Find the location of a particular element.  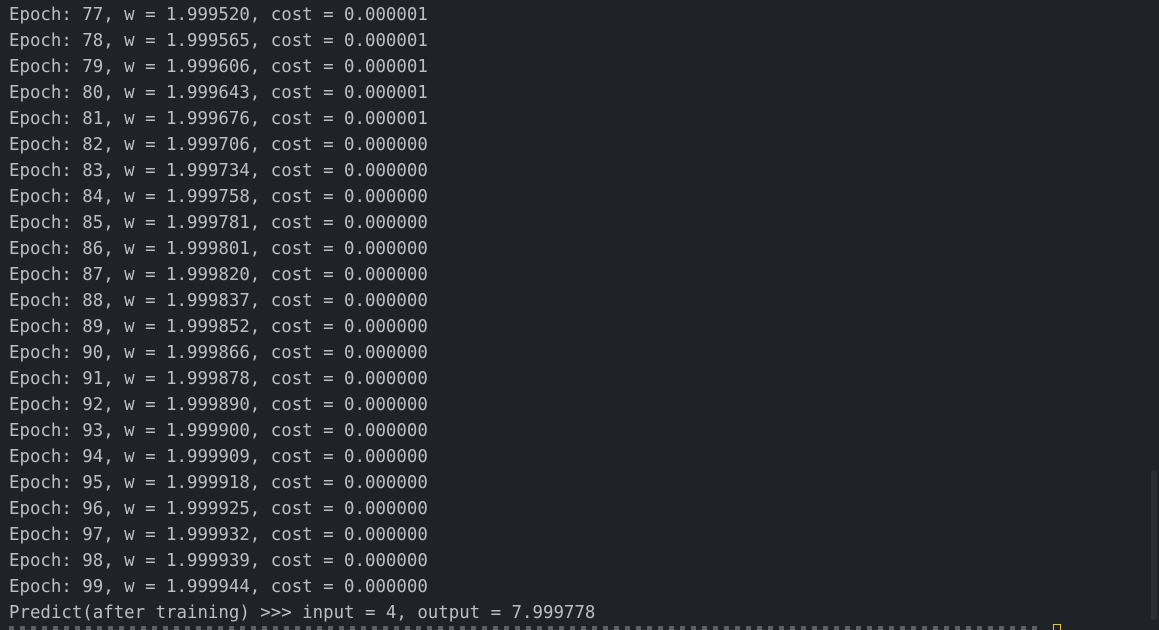

console-line: Epoch: 88, w = 1.999837, cost = 0.000000 is located at coordinates (218, 301).